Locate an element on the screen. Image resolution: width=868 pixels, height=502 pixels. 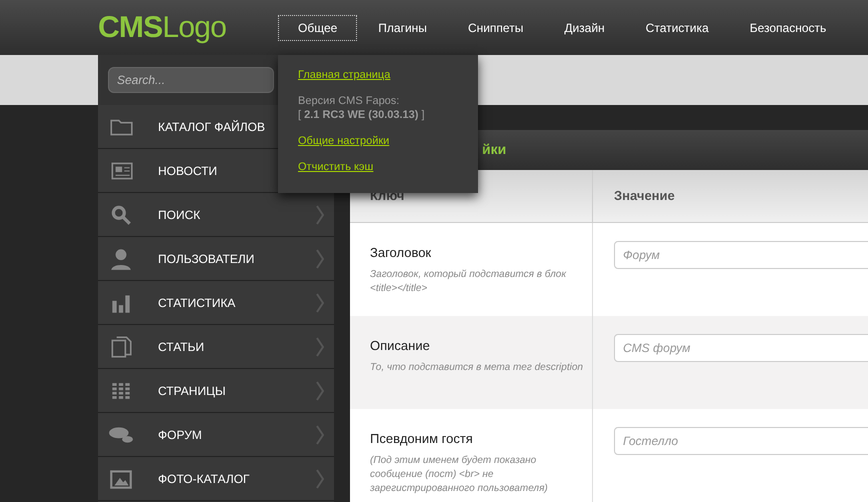
nav-tab: Сниппеты is located at coordinates (496, 27).